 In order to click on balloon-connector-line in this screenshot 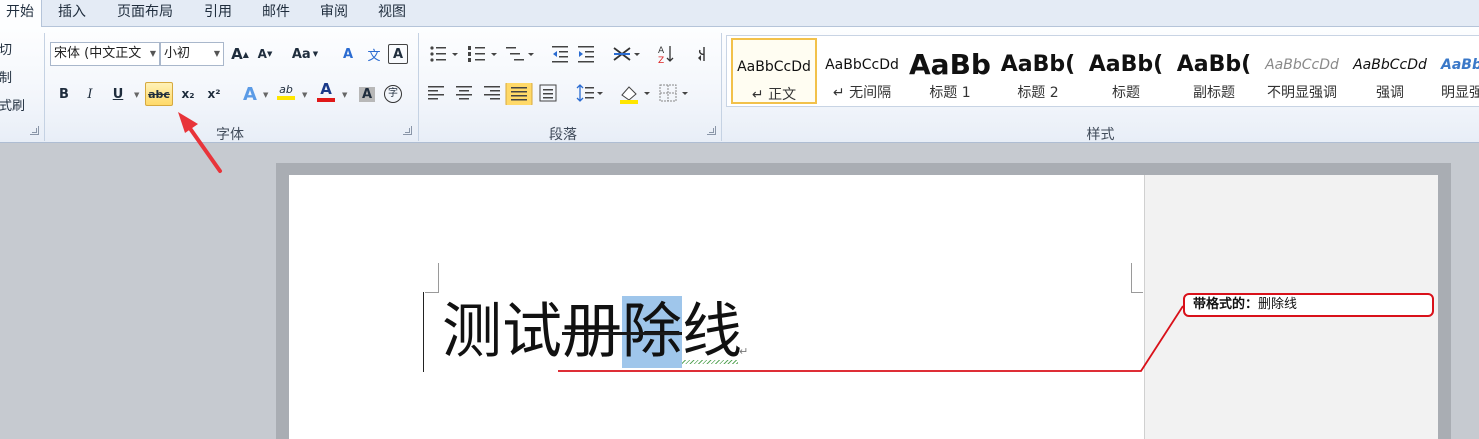, I will do `click(871, 338)`.